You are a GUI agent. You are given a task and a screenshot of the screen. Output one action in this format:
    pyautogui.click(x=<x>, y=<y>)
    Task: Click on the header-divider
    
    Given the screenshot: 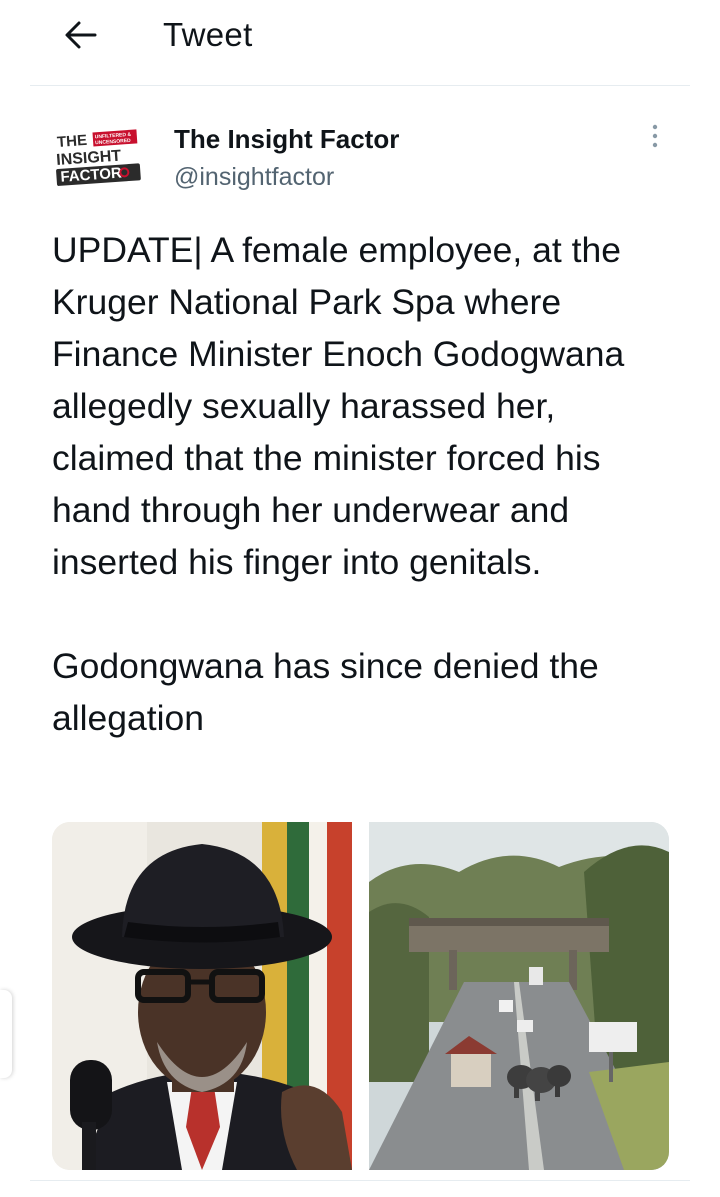 What is the action you would take?
    pyautogui.click(x=360, y=85)
    